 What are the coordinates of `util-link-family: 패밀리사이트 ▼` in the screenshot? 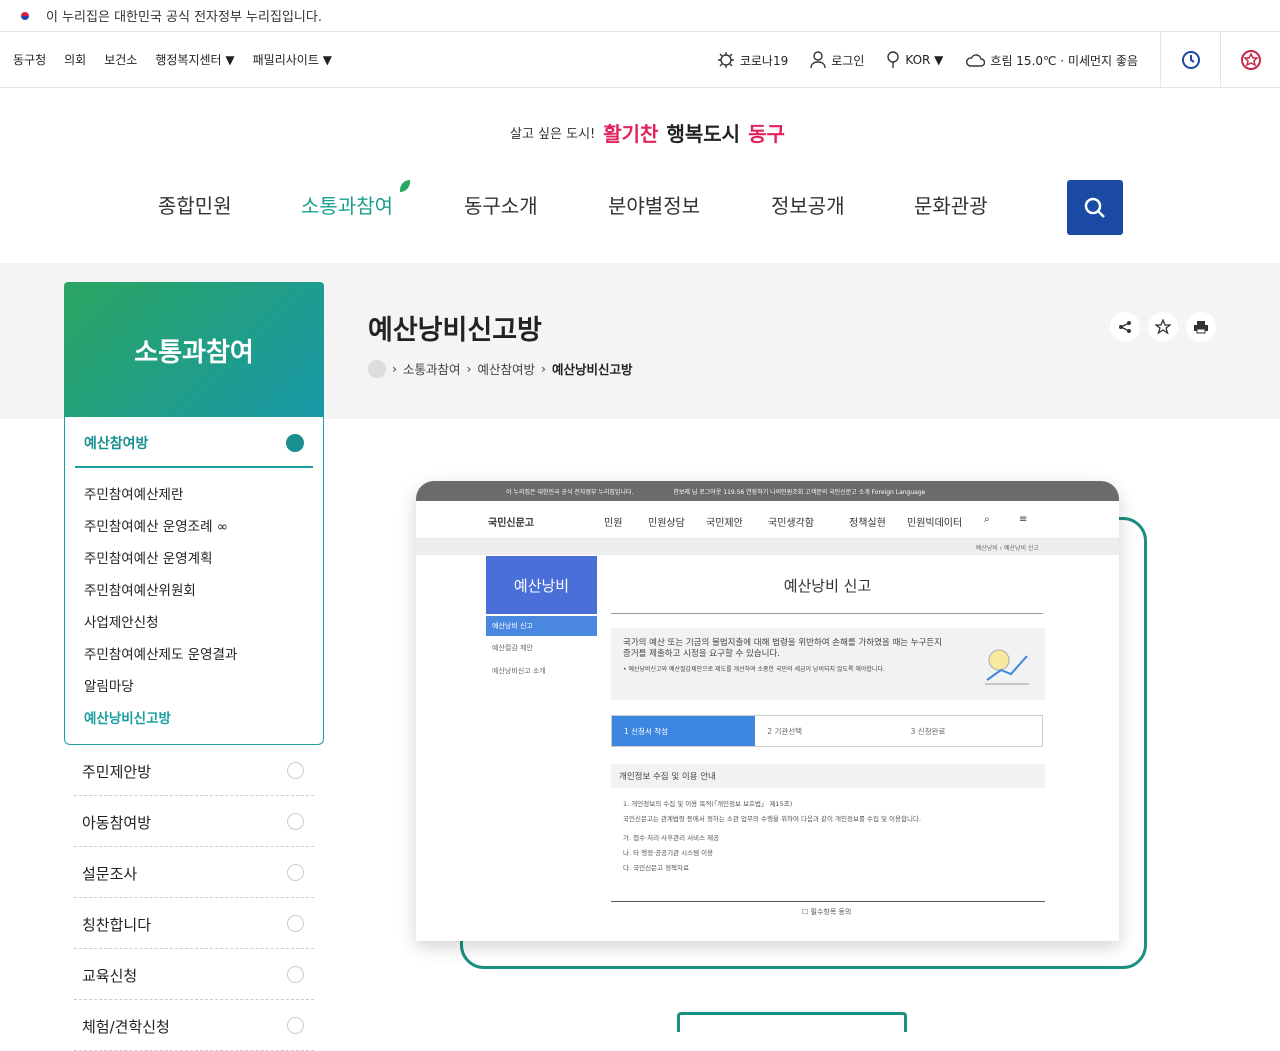 It's located at (292, 59).